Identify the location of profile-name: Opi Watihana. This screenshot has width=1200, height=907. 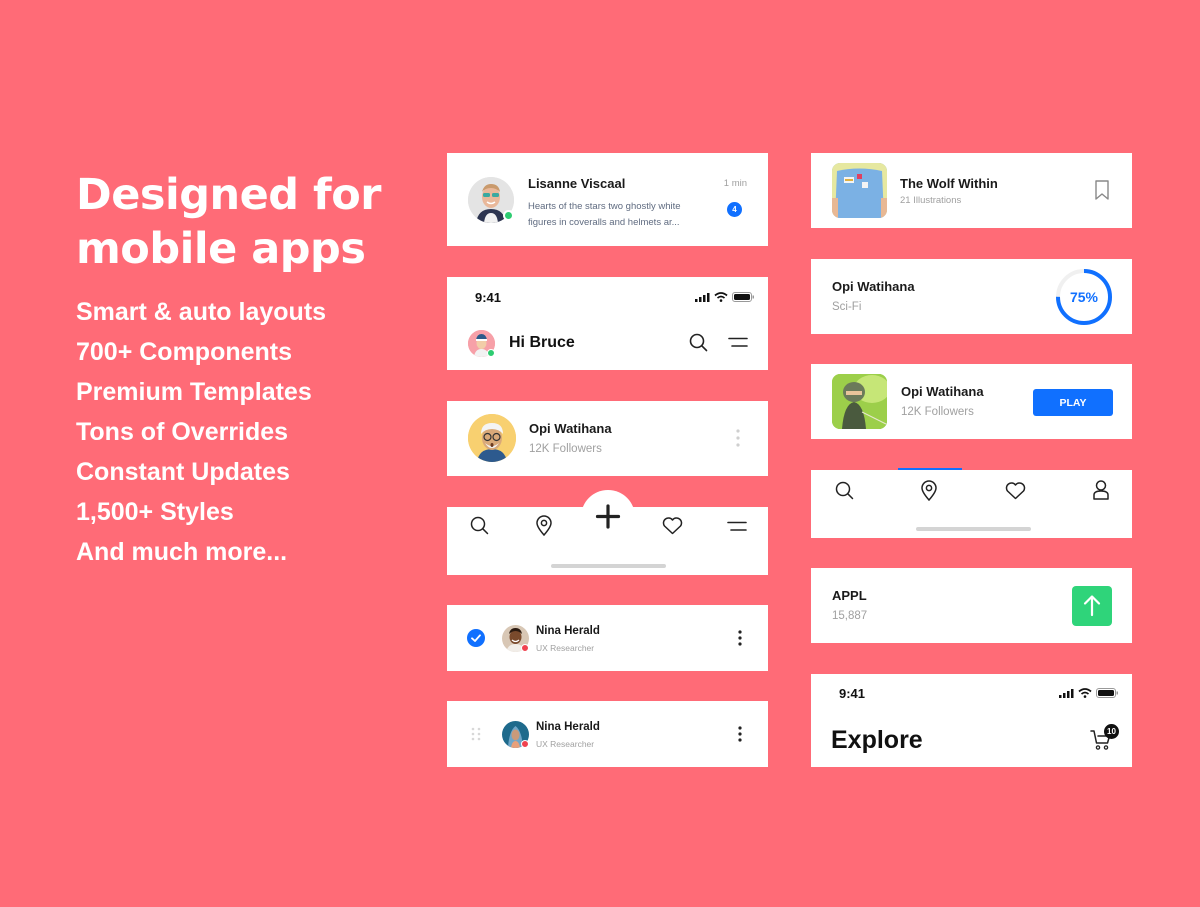
(570, 428).